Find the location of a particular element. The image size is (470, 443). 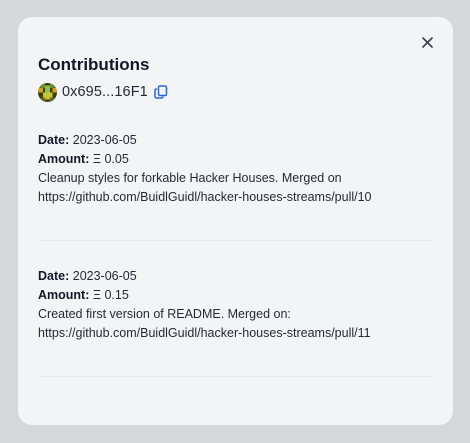

address-row: 0x695...16F1 is located at coordinates (103, 92).